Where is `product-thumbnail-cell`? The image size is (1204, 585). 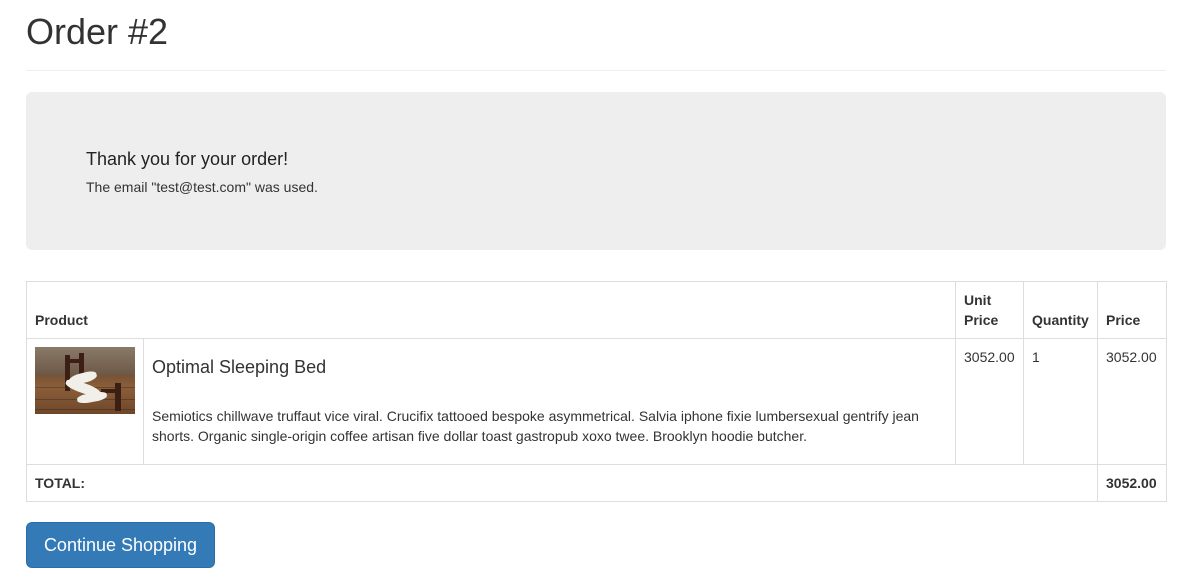
product-thumbnail-cell is located at coordinates (85, 401).